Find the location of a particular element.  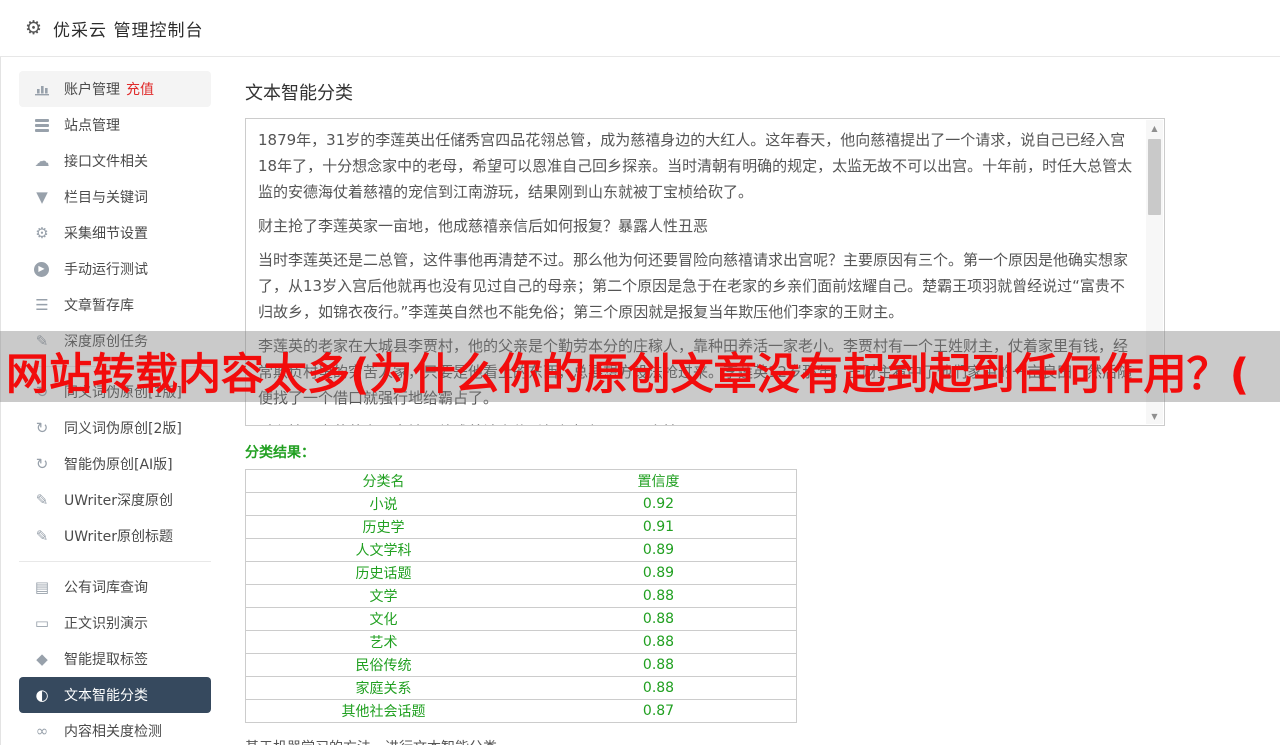

table-row: 历史话题 0.89 is located at coordinates (521, 573).